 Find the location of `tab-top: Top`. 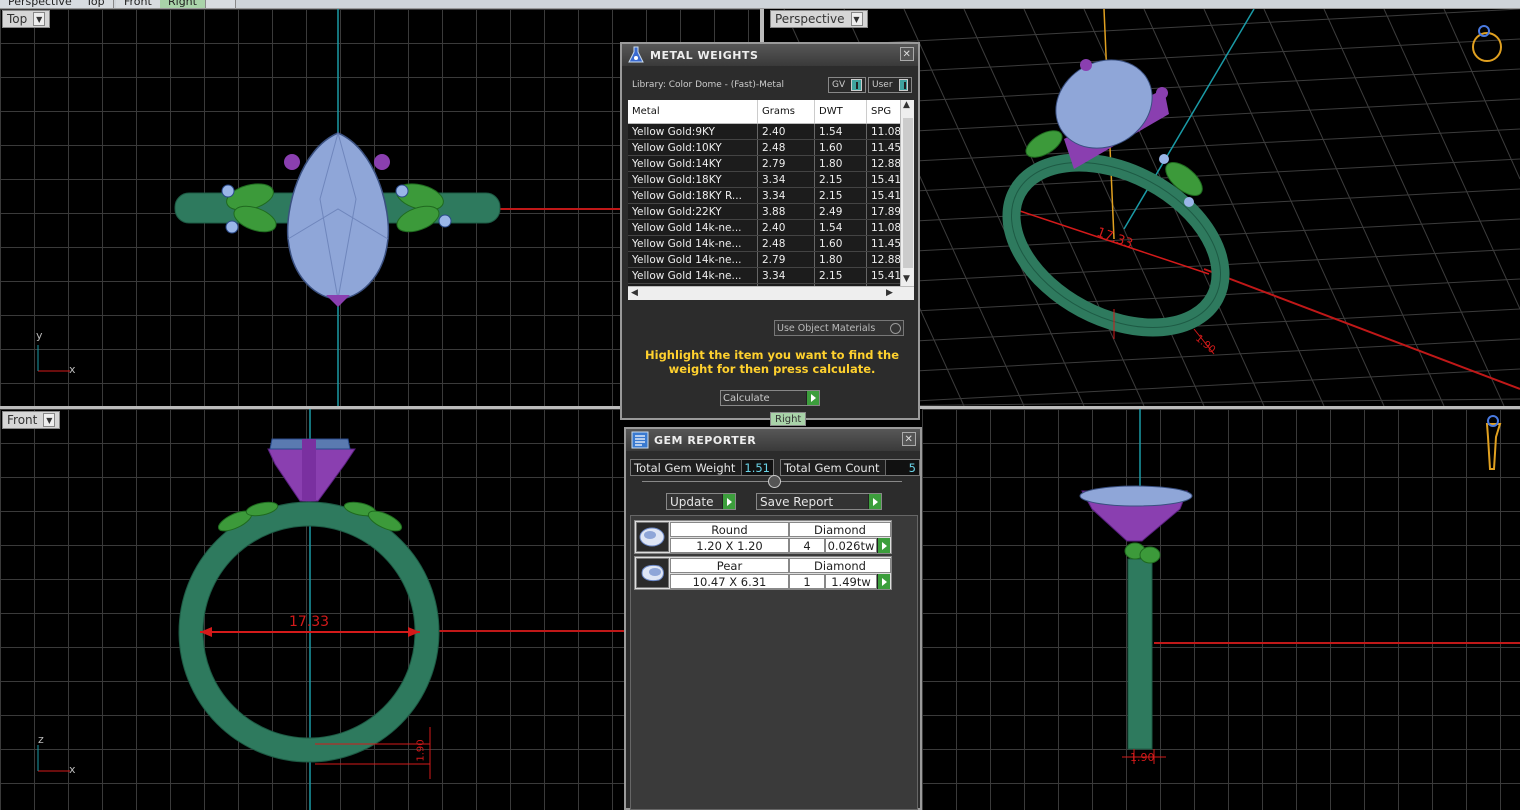

tab-top: Top is located at coordinates (96, 4).